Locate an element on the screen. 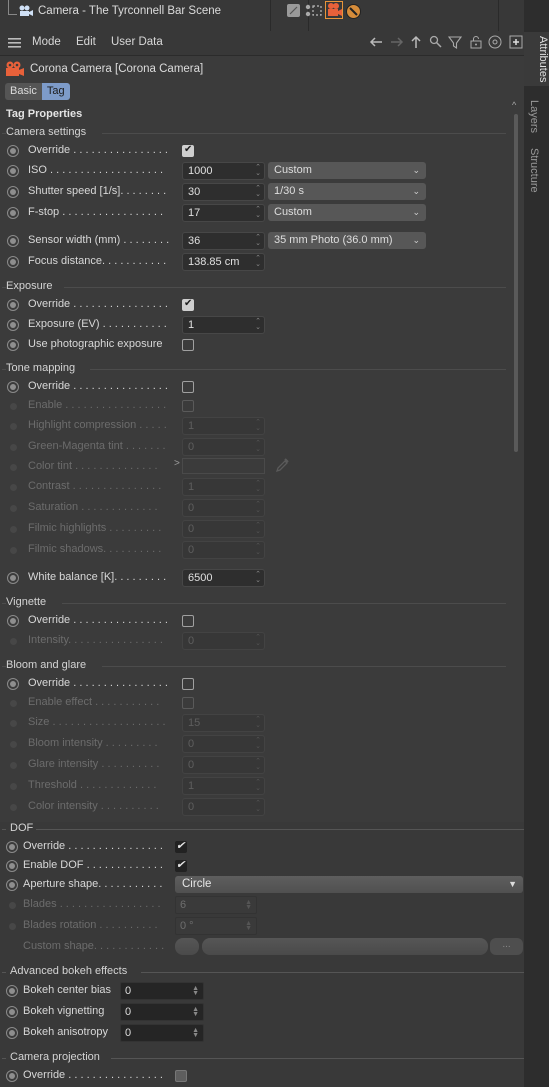  row-highlight: Highlight compression . . . . . 1 ⌃ ⌄ is located at coordinates (260, 426).